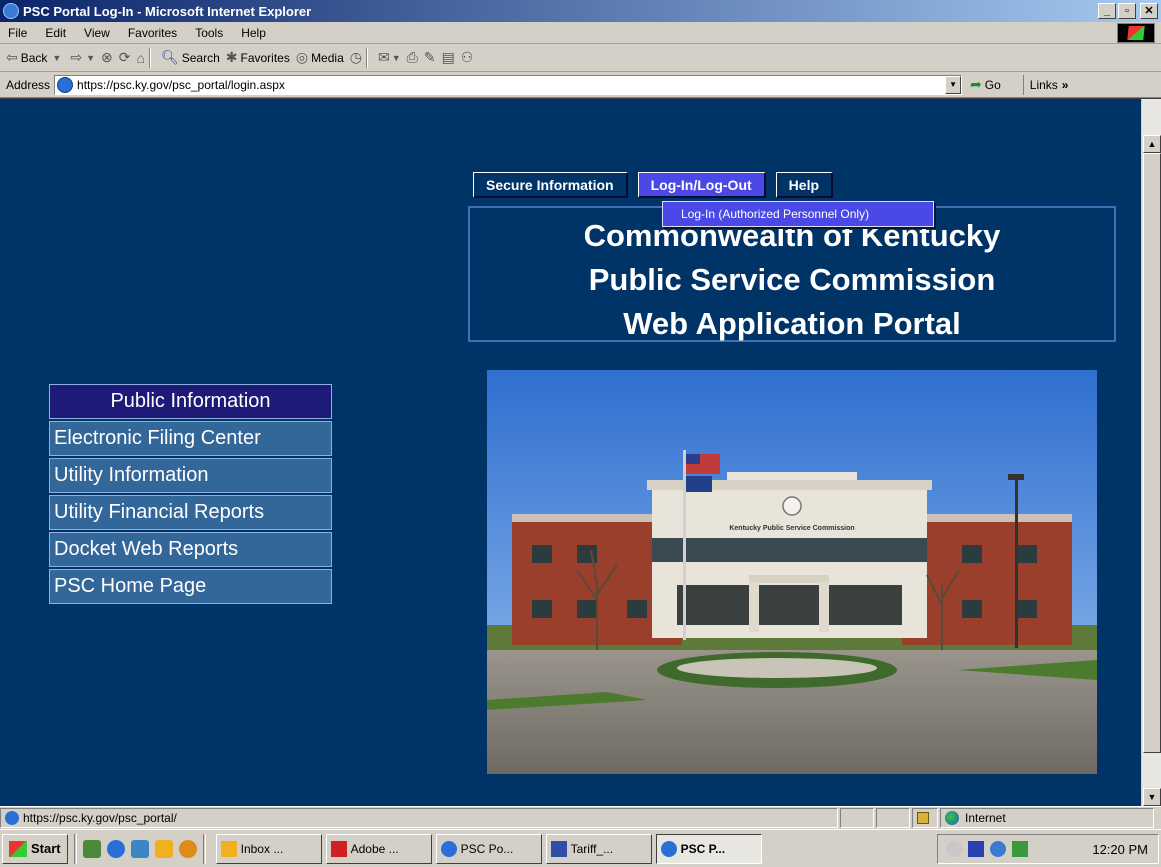 The width and height of the screenshot is (1161, 867). I want to click on address-dropdown-button: ▼, so click(953, 84).